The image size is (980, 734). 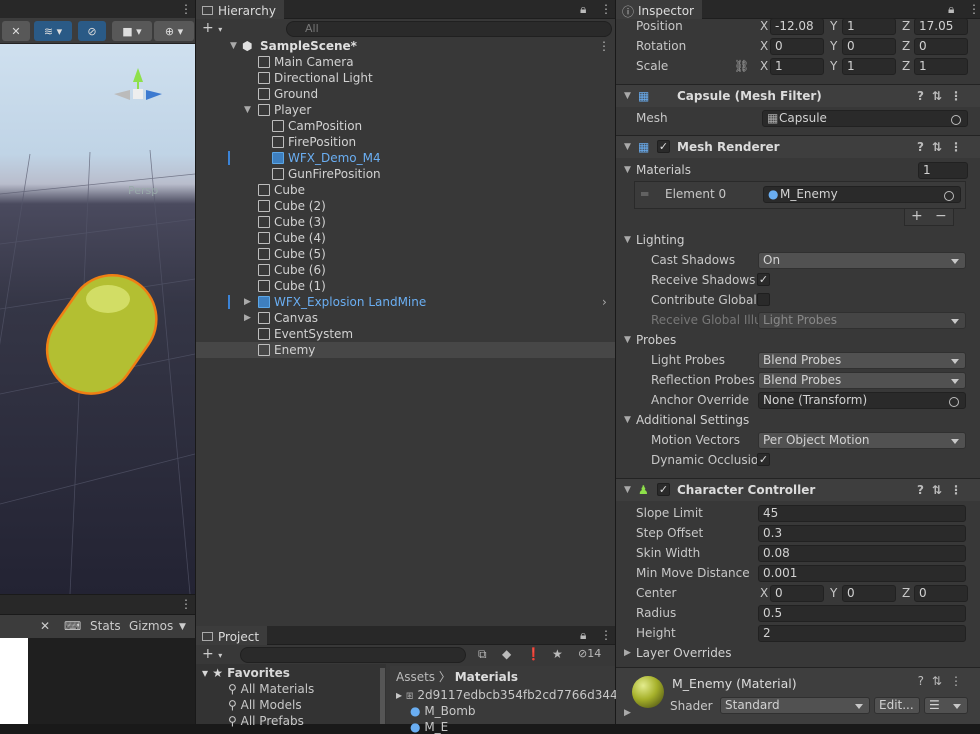 What do you see at coordinates (869, 66) in the screenshot?
I see `scale-y-field: 1` at bounding box center [869, 66].